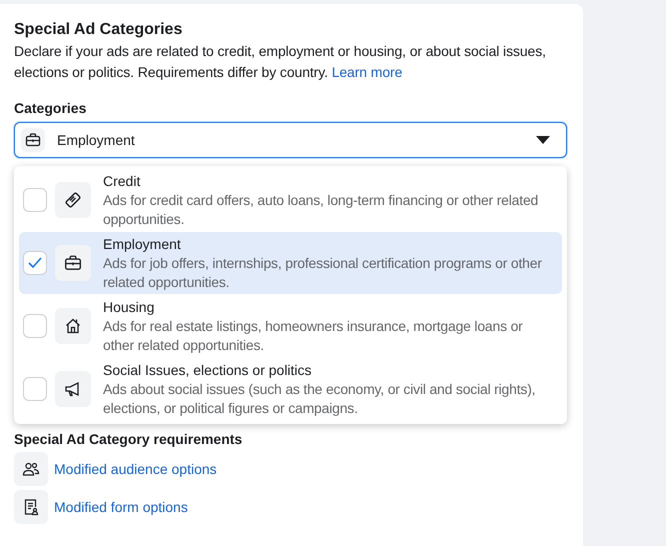 The width and height of the screenshot is (666, 546). I want to click on learn-more-link: Learn more, so click(367, 72).